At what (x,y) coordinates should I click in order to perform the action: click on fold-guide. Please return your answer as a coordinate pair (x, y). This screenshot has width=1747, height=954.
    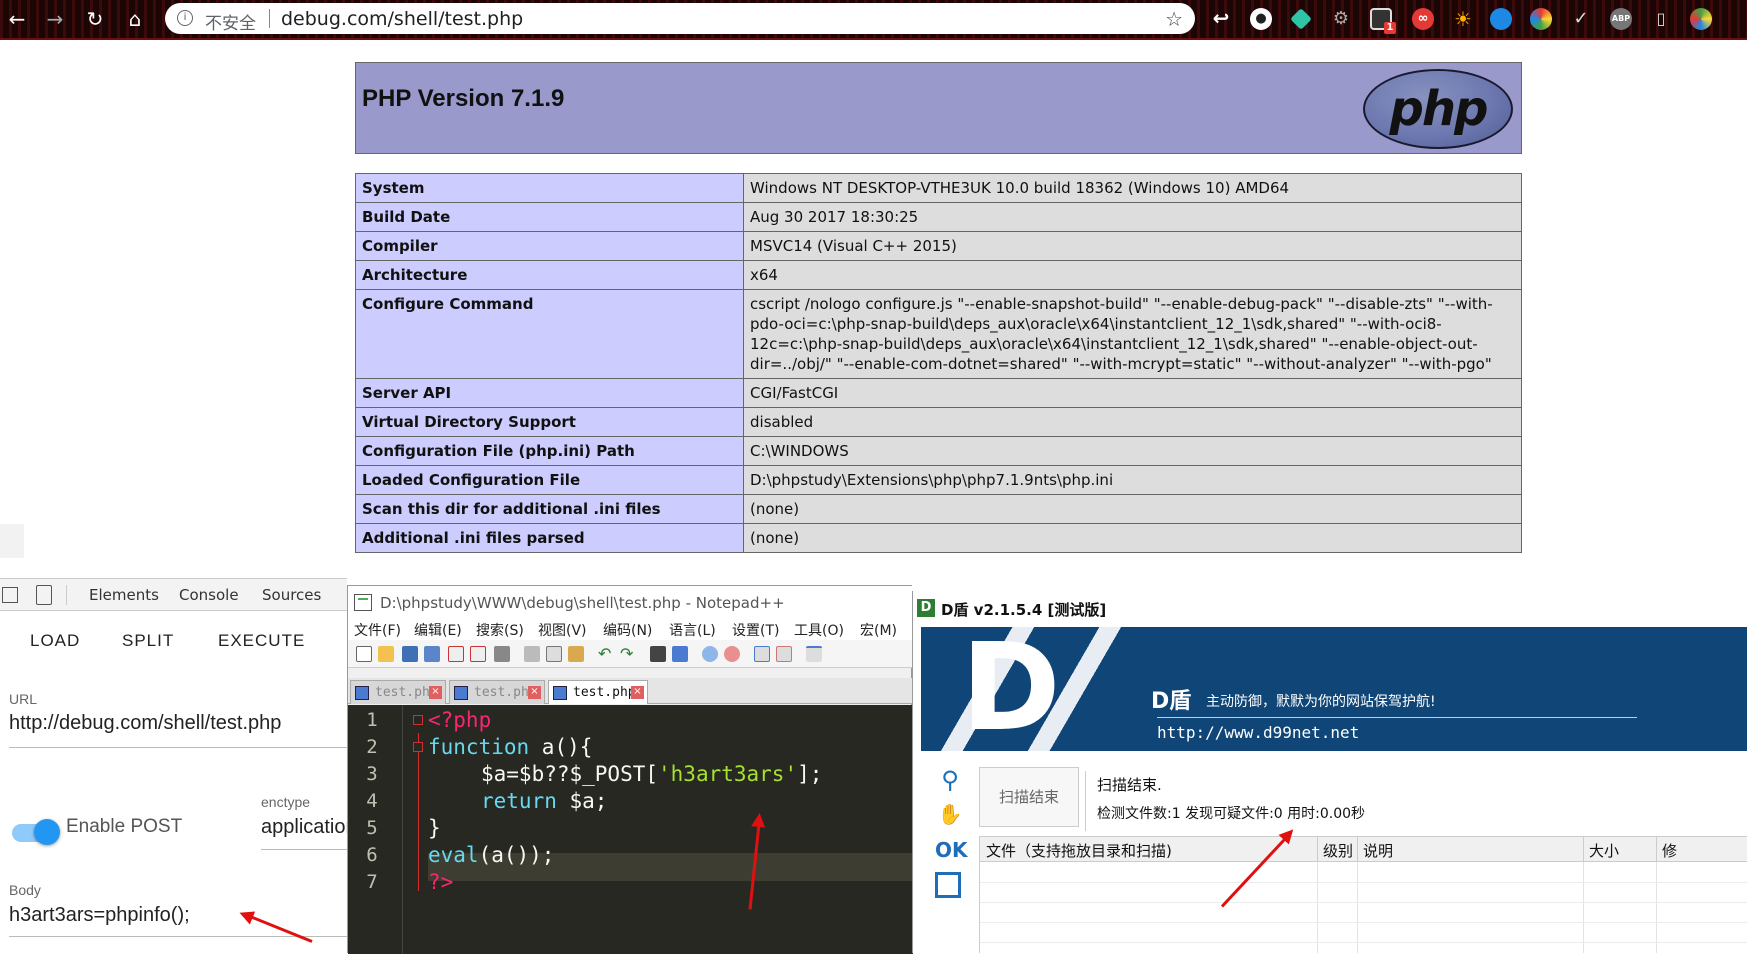
    Looking at the image, I should click on (418, 812).